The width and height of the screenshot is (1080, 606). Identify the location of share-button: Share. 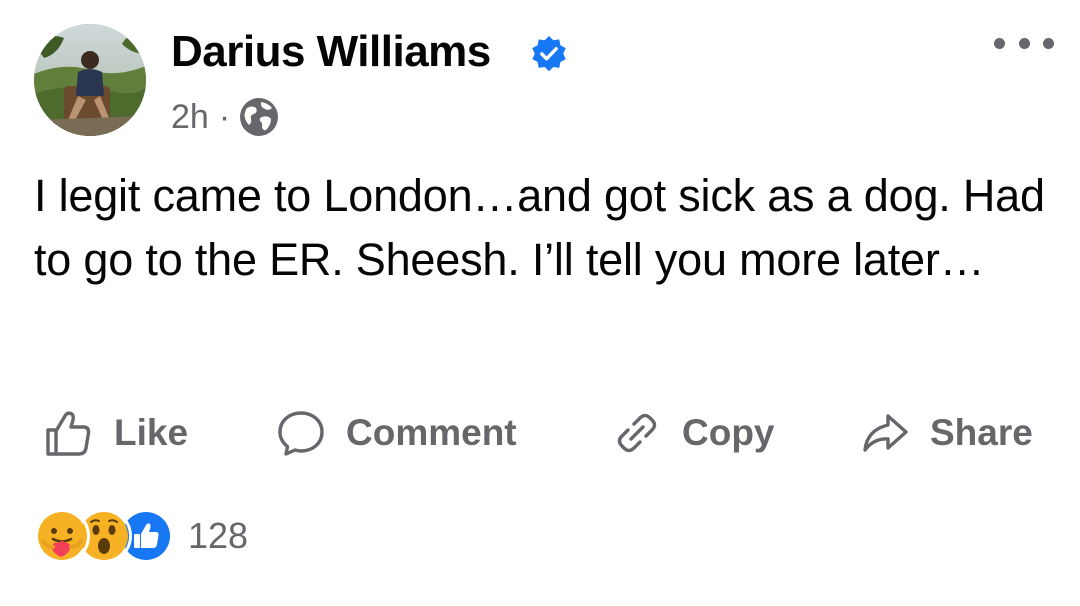
(946, 433).